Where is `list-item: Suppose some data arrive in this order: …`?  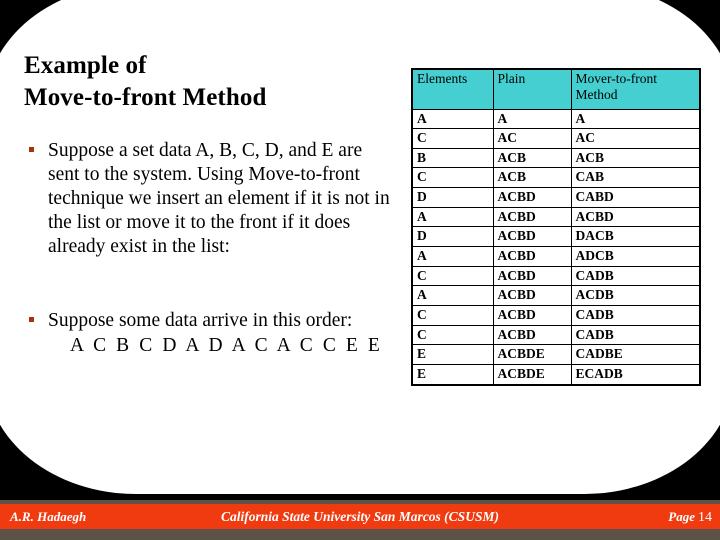 list-item: Suppose some data arrive in this order: … is located at coordinates (210, 333).